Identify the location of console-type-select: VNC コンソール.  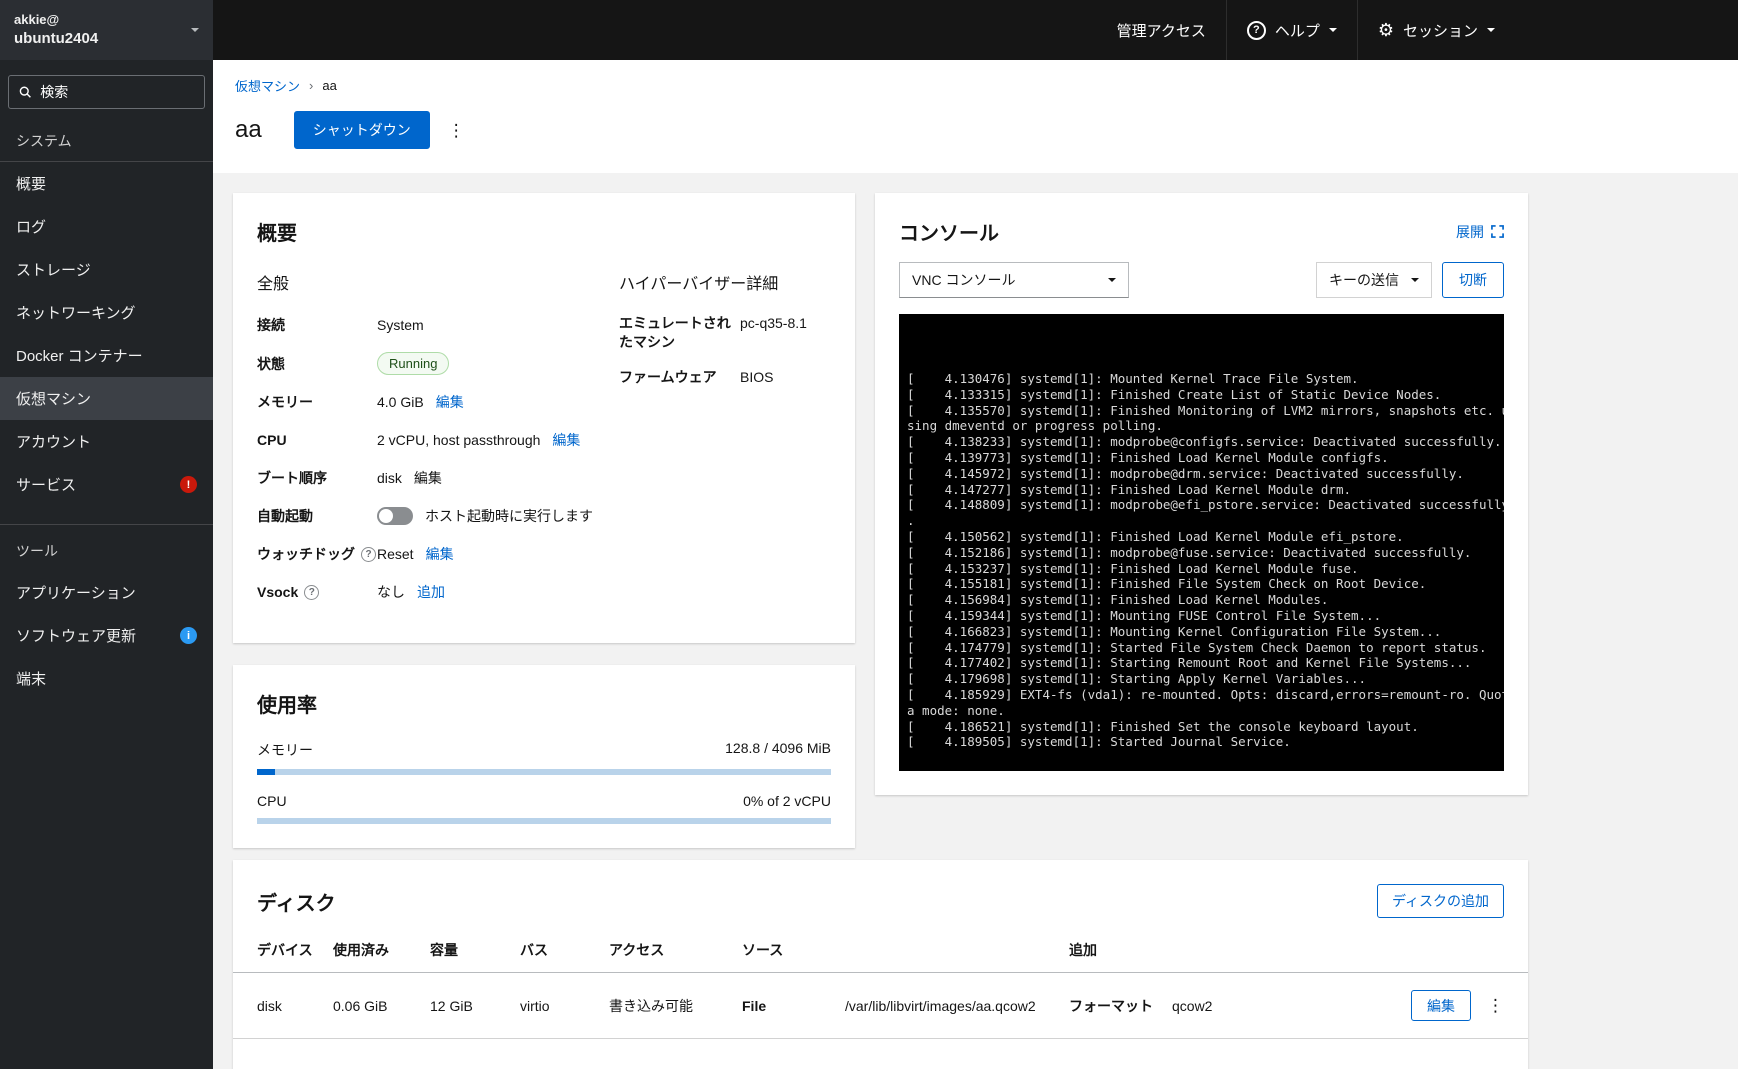
(1014, 280).